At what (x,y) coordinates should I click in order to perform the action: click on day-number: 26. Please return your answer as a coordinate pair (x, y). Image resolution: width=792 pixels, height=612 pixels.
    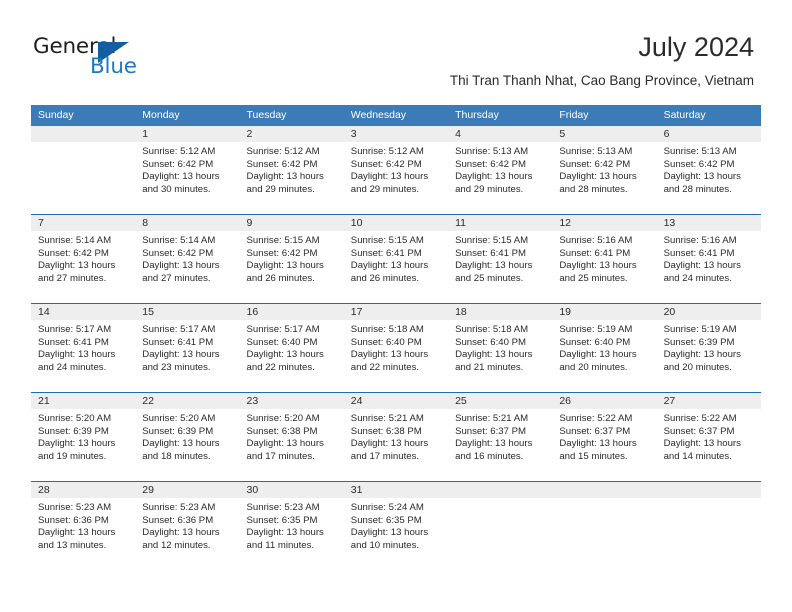
    Looking at the image, I should click on (604, 401).